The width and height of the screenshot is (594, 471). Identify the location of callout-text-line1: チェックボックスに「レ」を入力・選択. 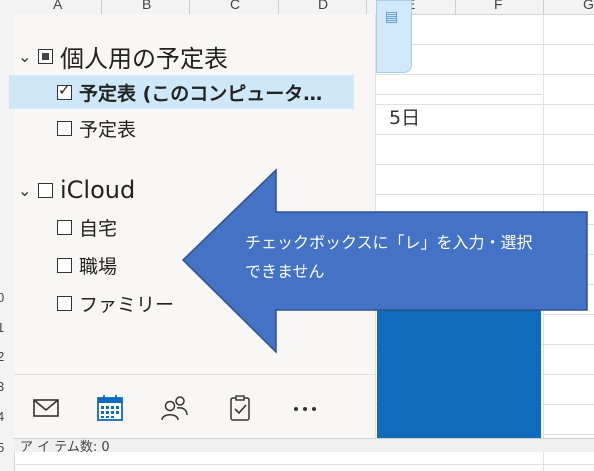
(389, 242).